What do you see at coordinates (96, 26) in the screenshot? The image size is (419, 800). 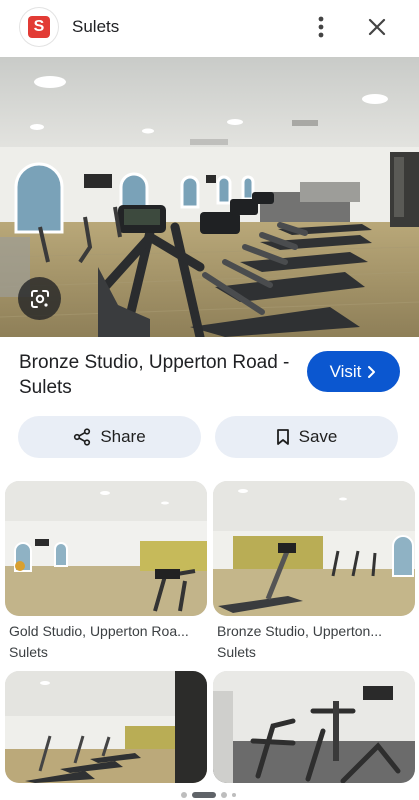 I see `site-name: Sulets` at bounding box center [96, 26].